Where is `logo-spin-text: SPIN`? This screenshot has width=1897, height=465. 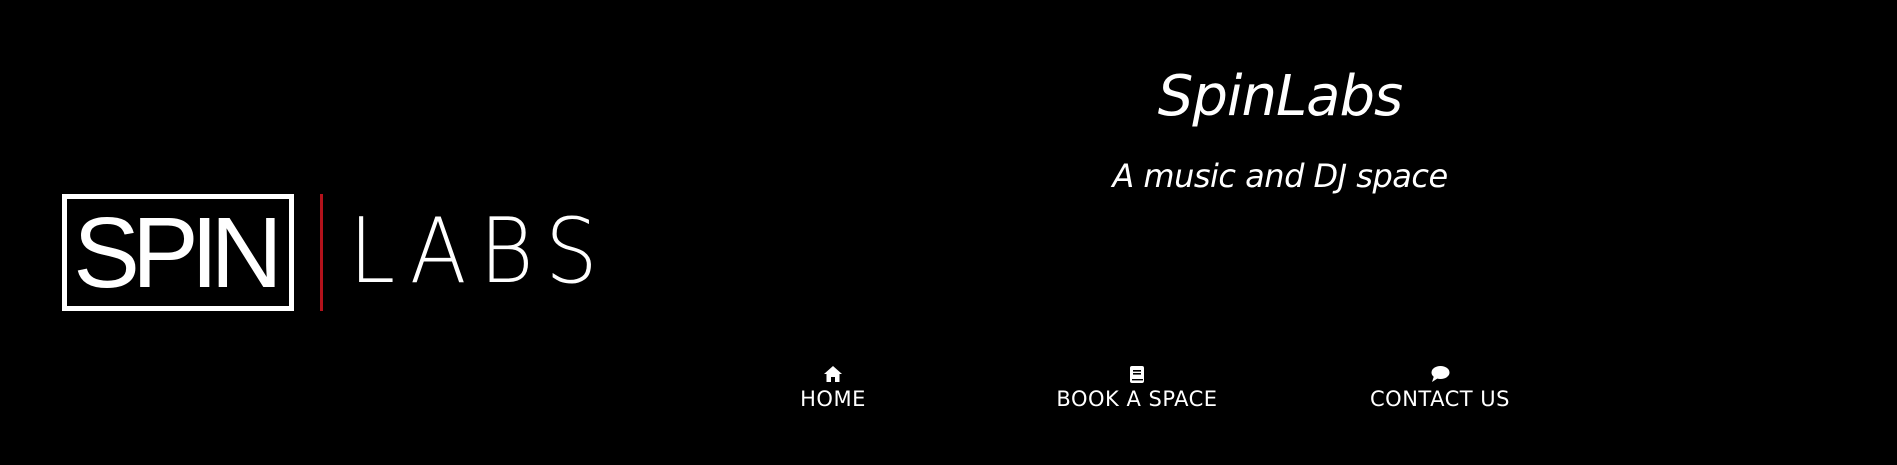
logo-spin-text: SPIN is located at coordinates (177, 253).